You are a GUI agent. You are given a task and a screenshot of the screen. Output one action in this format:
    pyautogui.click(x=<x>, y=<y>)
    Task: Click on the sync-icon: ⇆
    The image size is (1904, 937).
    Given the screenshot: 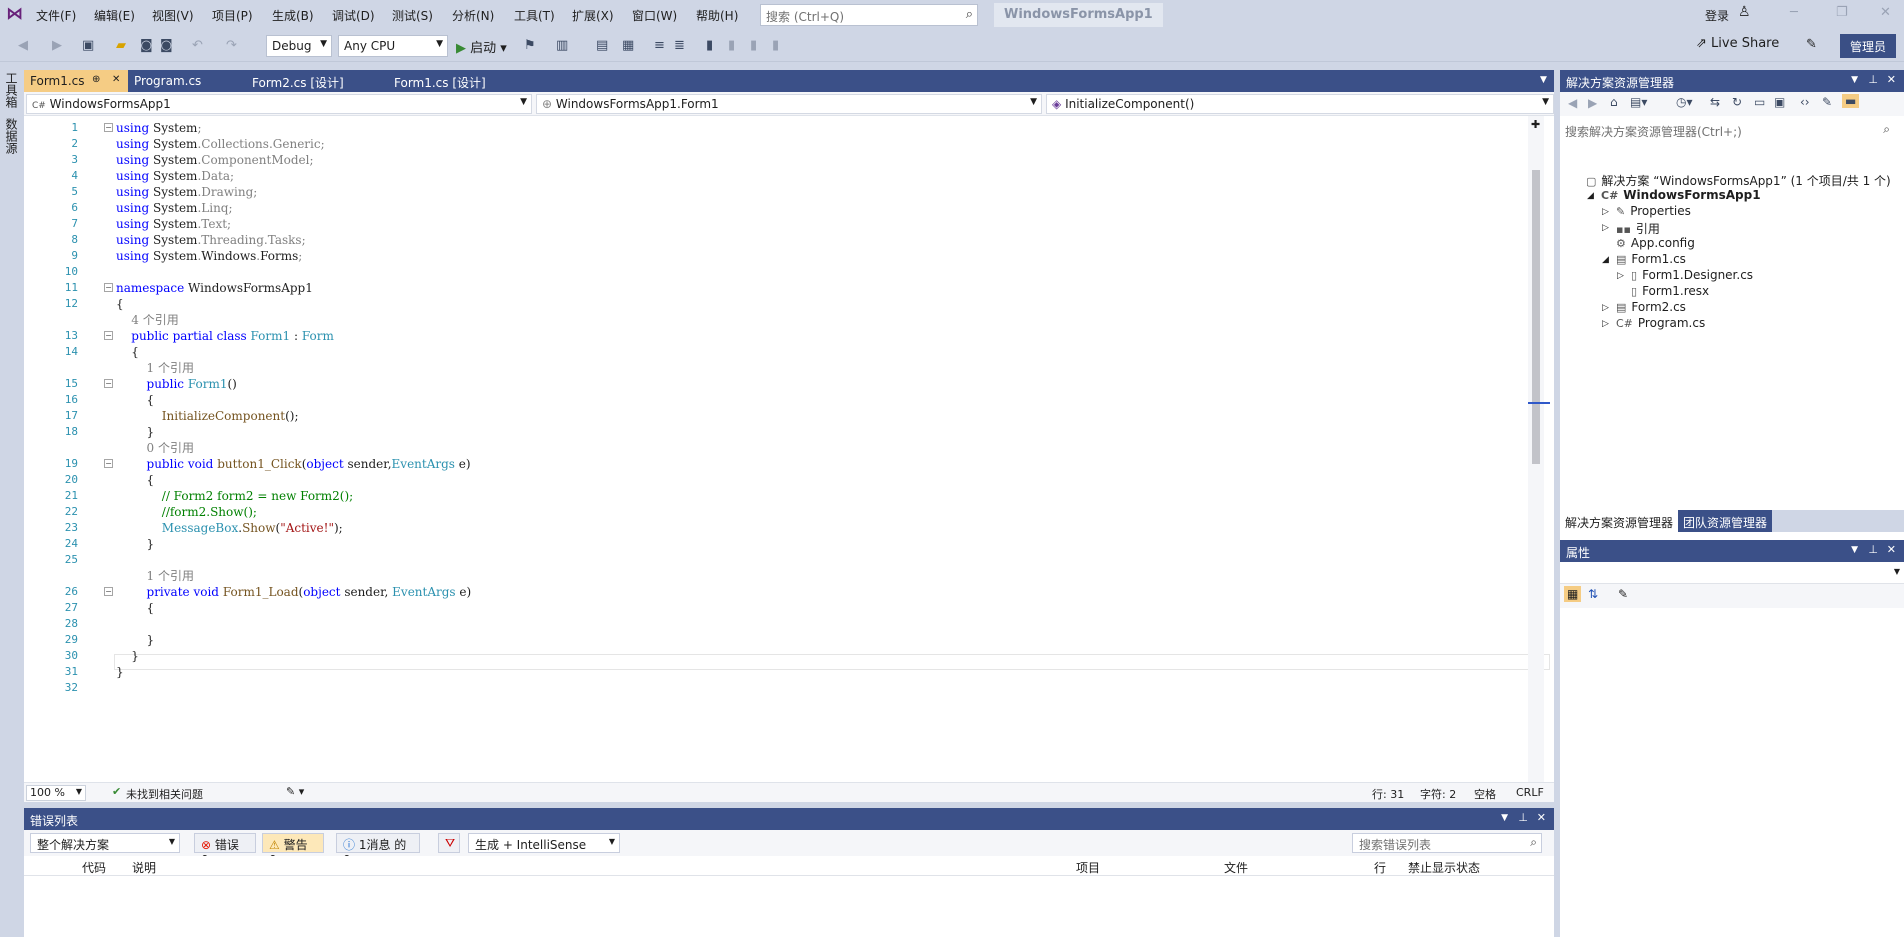 What is the action you would take?
    pyautogui.click(x=1715, y=102)
    